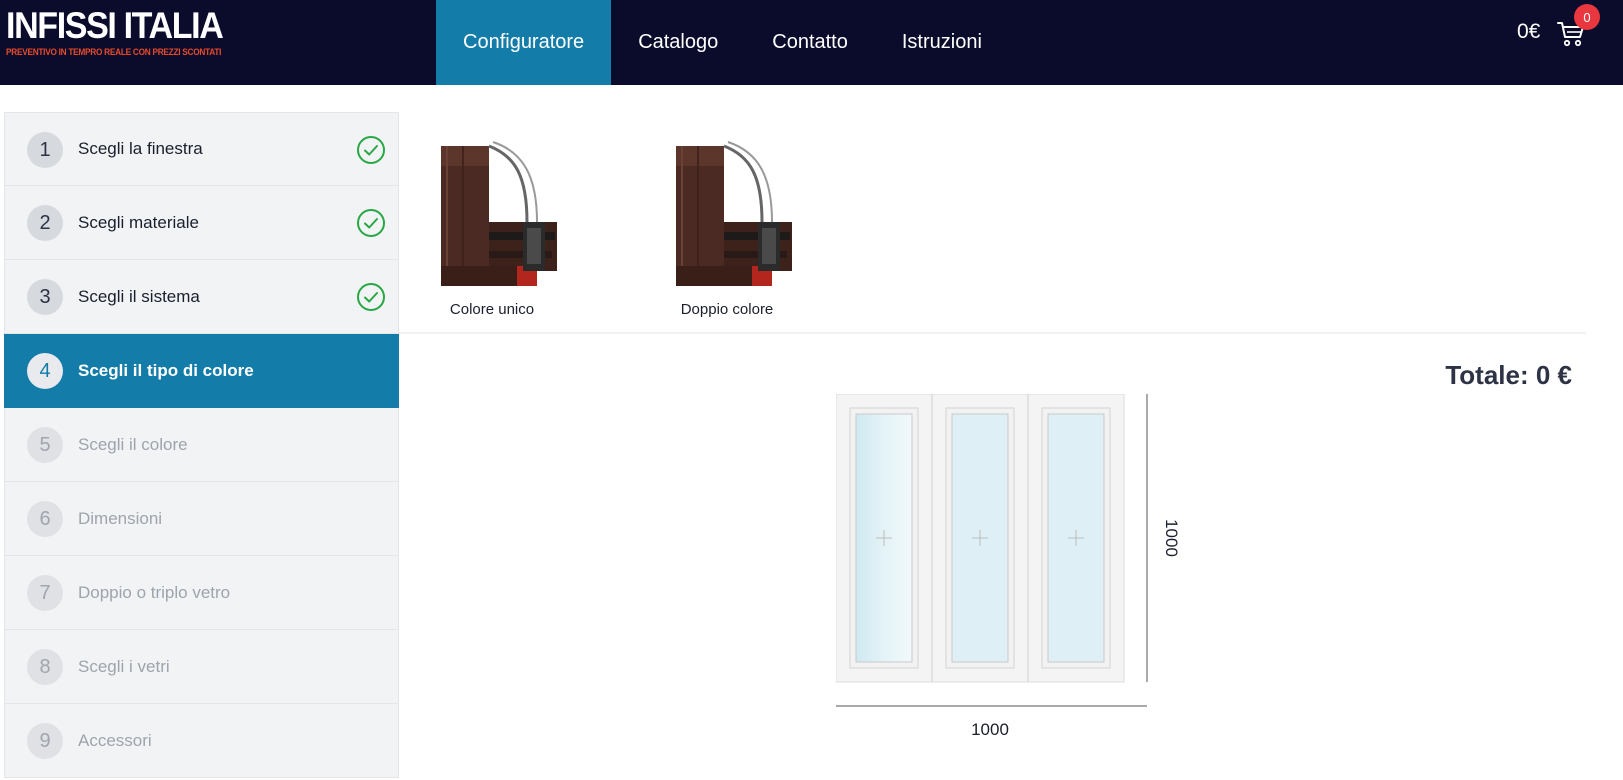 The height and width of the screenshot is (780, 1623). I want to click on step-doppio-o-triplo-vetro: 7 Doppio o triplo vetro, so click(201, 593).